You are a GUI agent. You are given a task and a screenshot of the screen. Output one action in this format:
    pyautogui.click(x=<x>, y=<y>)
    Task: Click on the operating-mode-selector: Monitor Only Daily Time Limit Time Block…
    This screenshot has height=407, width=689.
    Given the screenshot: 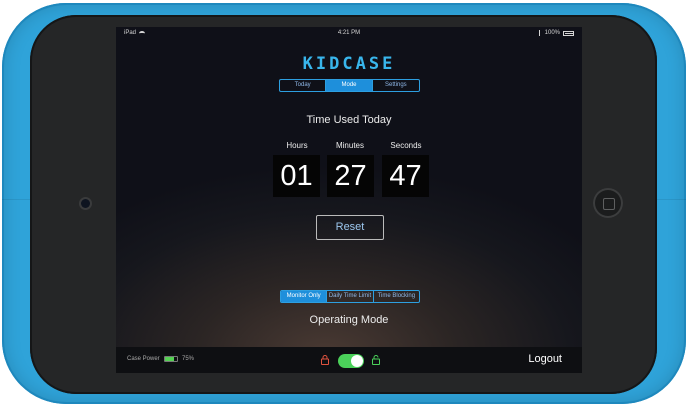 What is the action you would take?
    pyautogui.click(x=350, y=296)
    